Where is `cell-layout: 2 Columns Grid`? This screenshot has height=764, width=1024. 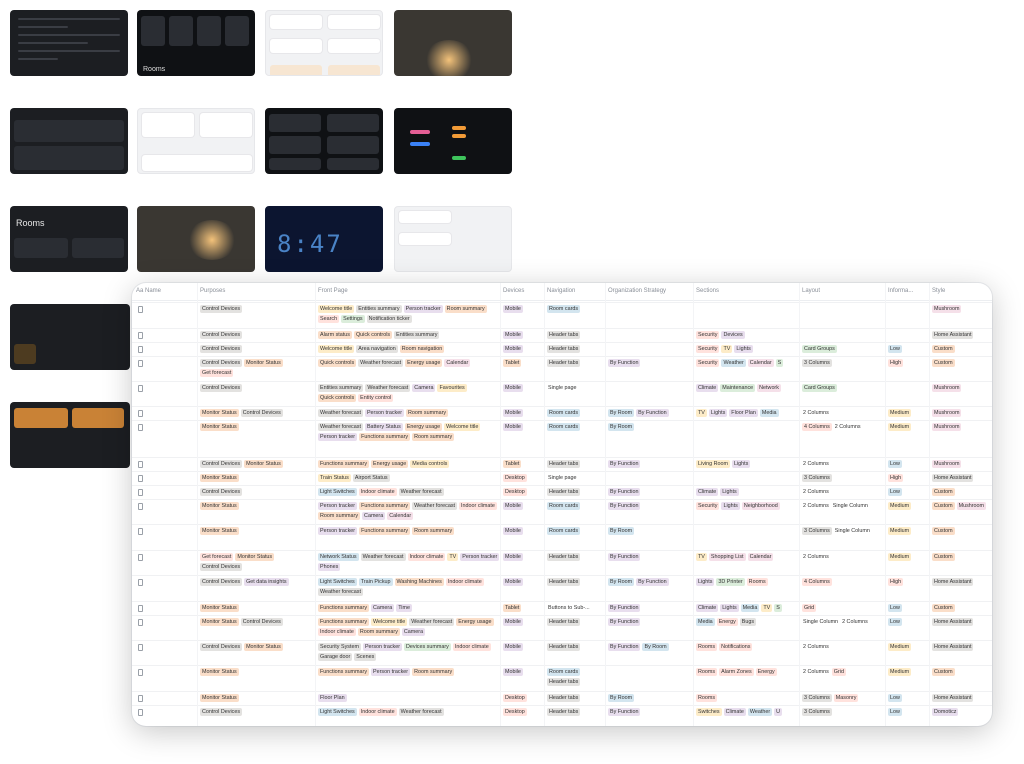
cell-layout: 2 Columns Grid is located at coordinates (844, 672).